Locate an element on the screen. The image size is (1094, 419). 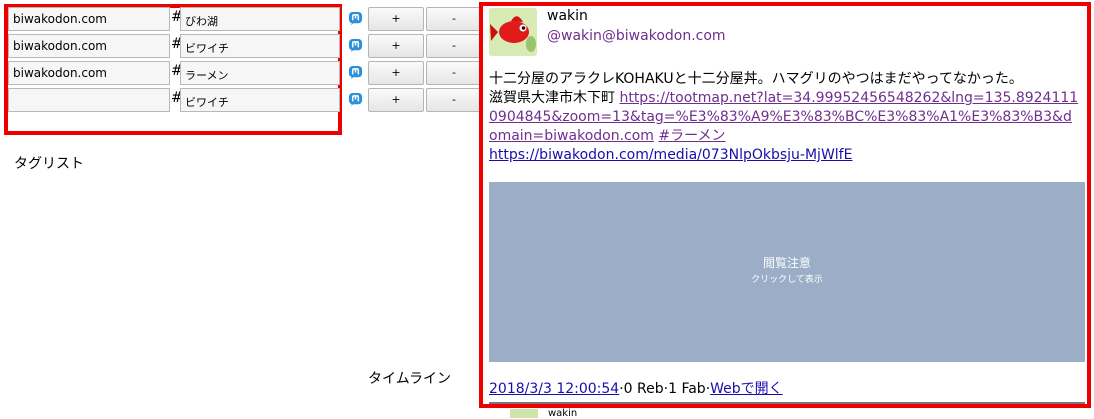
open-web-link: Webで開く is located at coordinates (746, 389).